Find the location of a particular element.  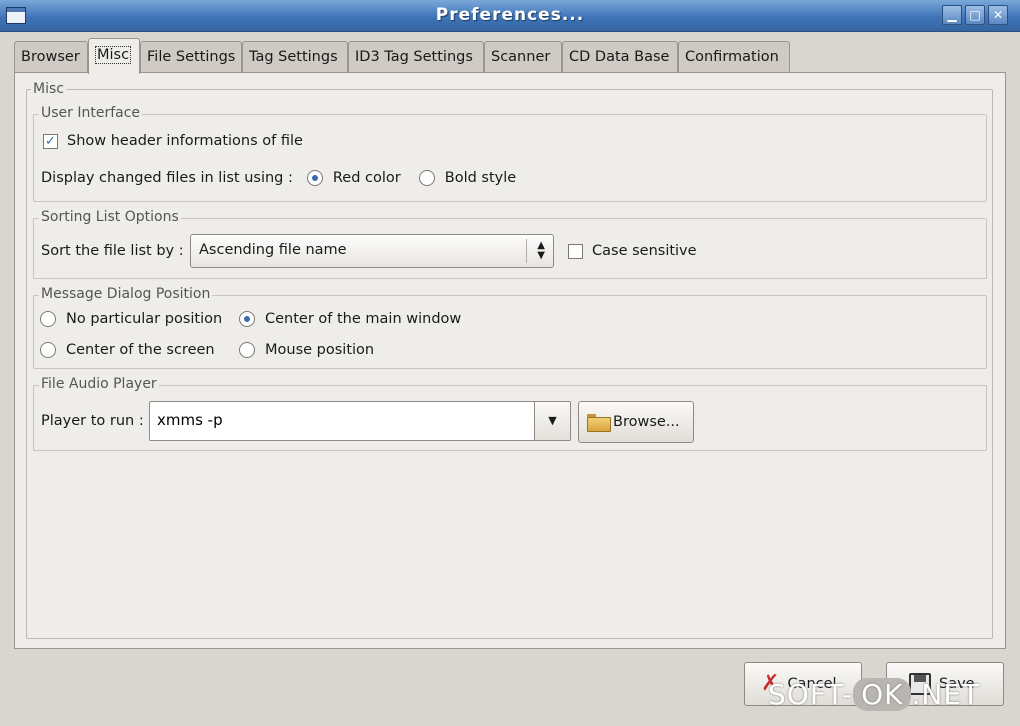

watermark-part2: OK is located at coordinates (882, 694).